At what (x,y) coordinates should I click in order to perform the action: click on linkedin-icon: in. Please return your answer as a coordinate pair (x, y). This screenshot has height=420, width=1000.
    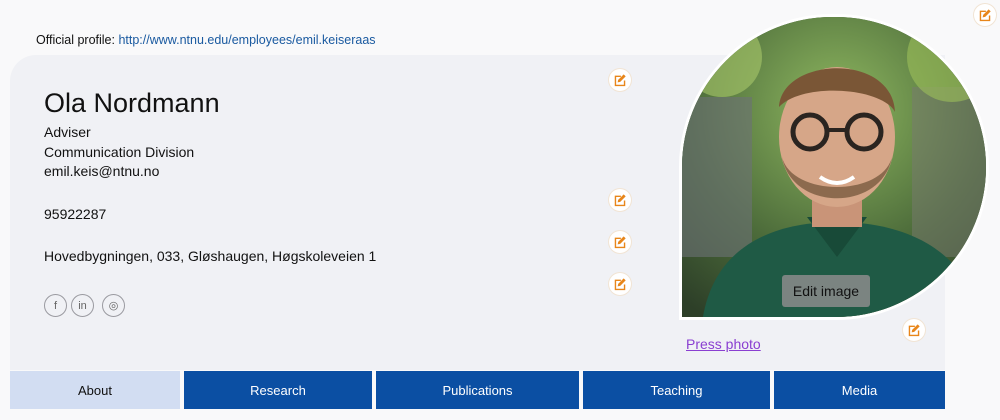
    Looking at the image, I should click on (82, 305).